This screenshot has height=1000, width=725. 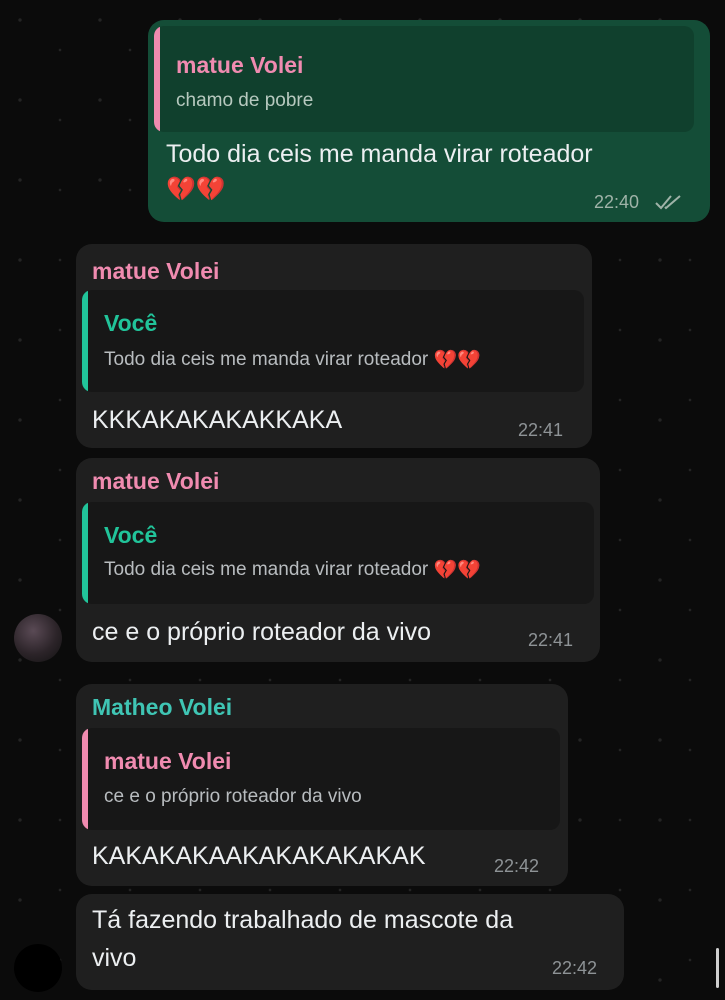 What do you see at coordinates (668, 202) in the screenshot?
I see `double-check-icon` at bounding box center [668, 202].